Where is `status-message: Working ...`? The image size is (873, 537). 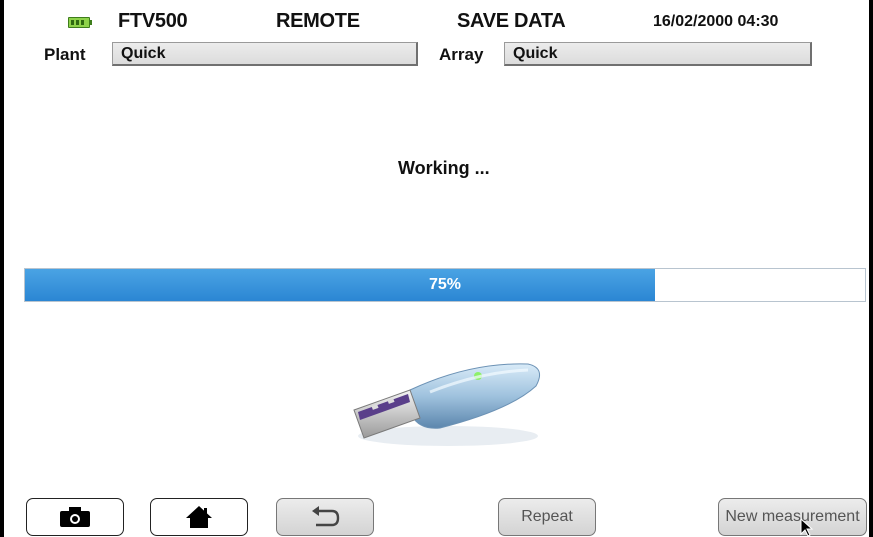
status-message: Working ... is located at coordinates (444, 168).